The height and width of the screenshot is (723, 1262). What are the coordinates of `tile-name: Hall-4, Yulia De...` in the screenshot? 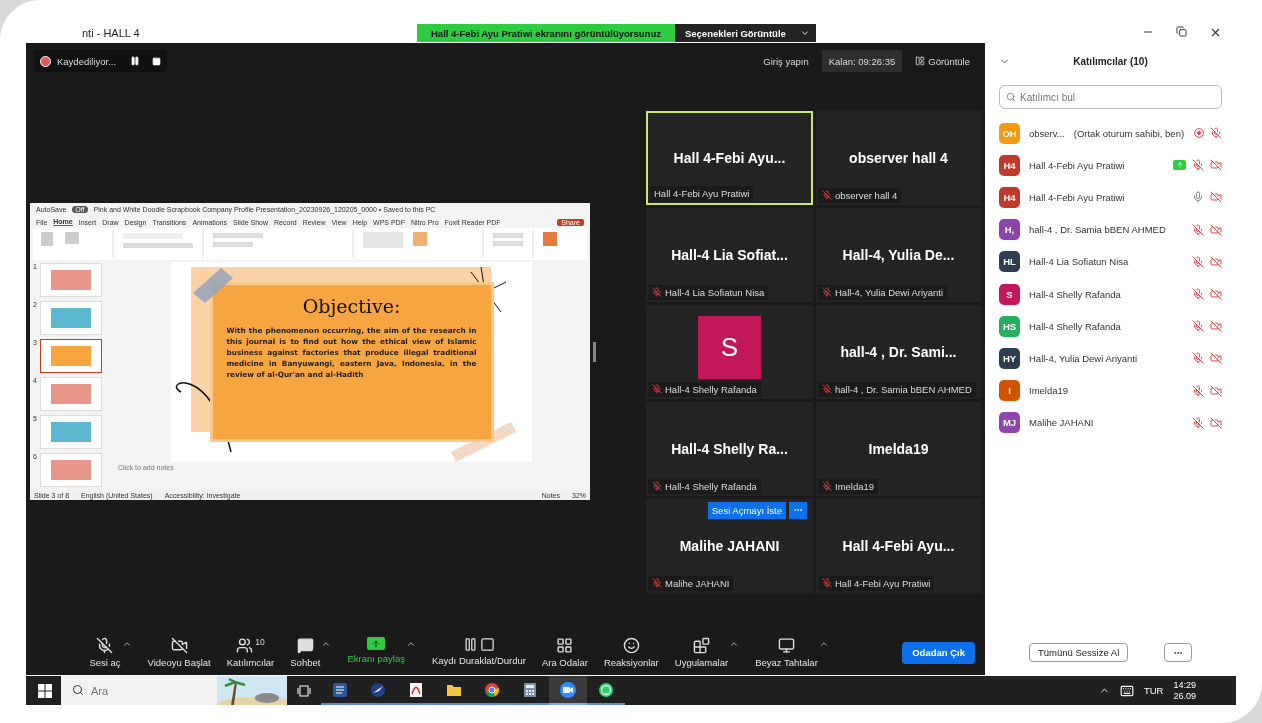 It's located at (898, 254).